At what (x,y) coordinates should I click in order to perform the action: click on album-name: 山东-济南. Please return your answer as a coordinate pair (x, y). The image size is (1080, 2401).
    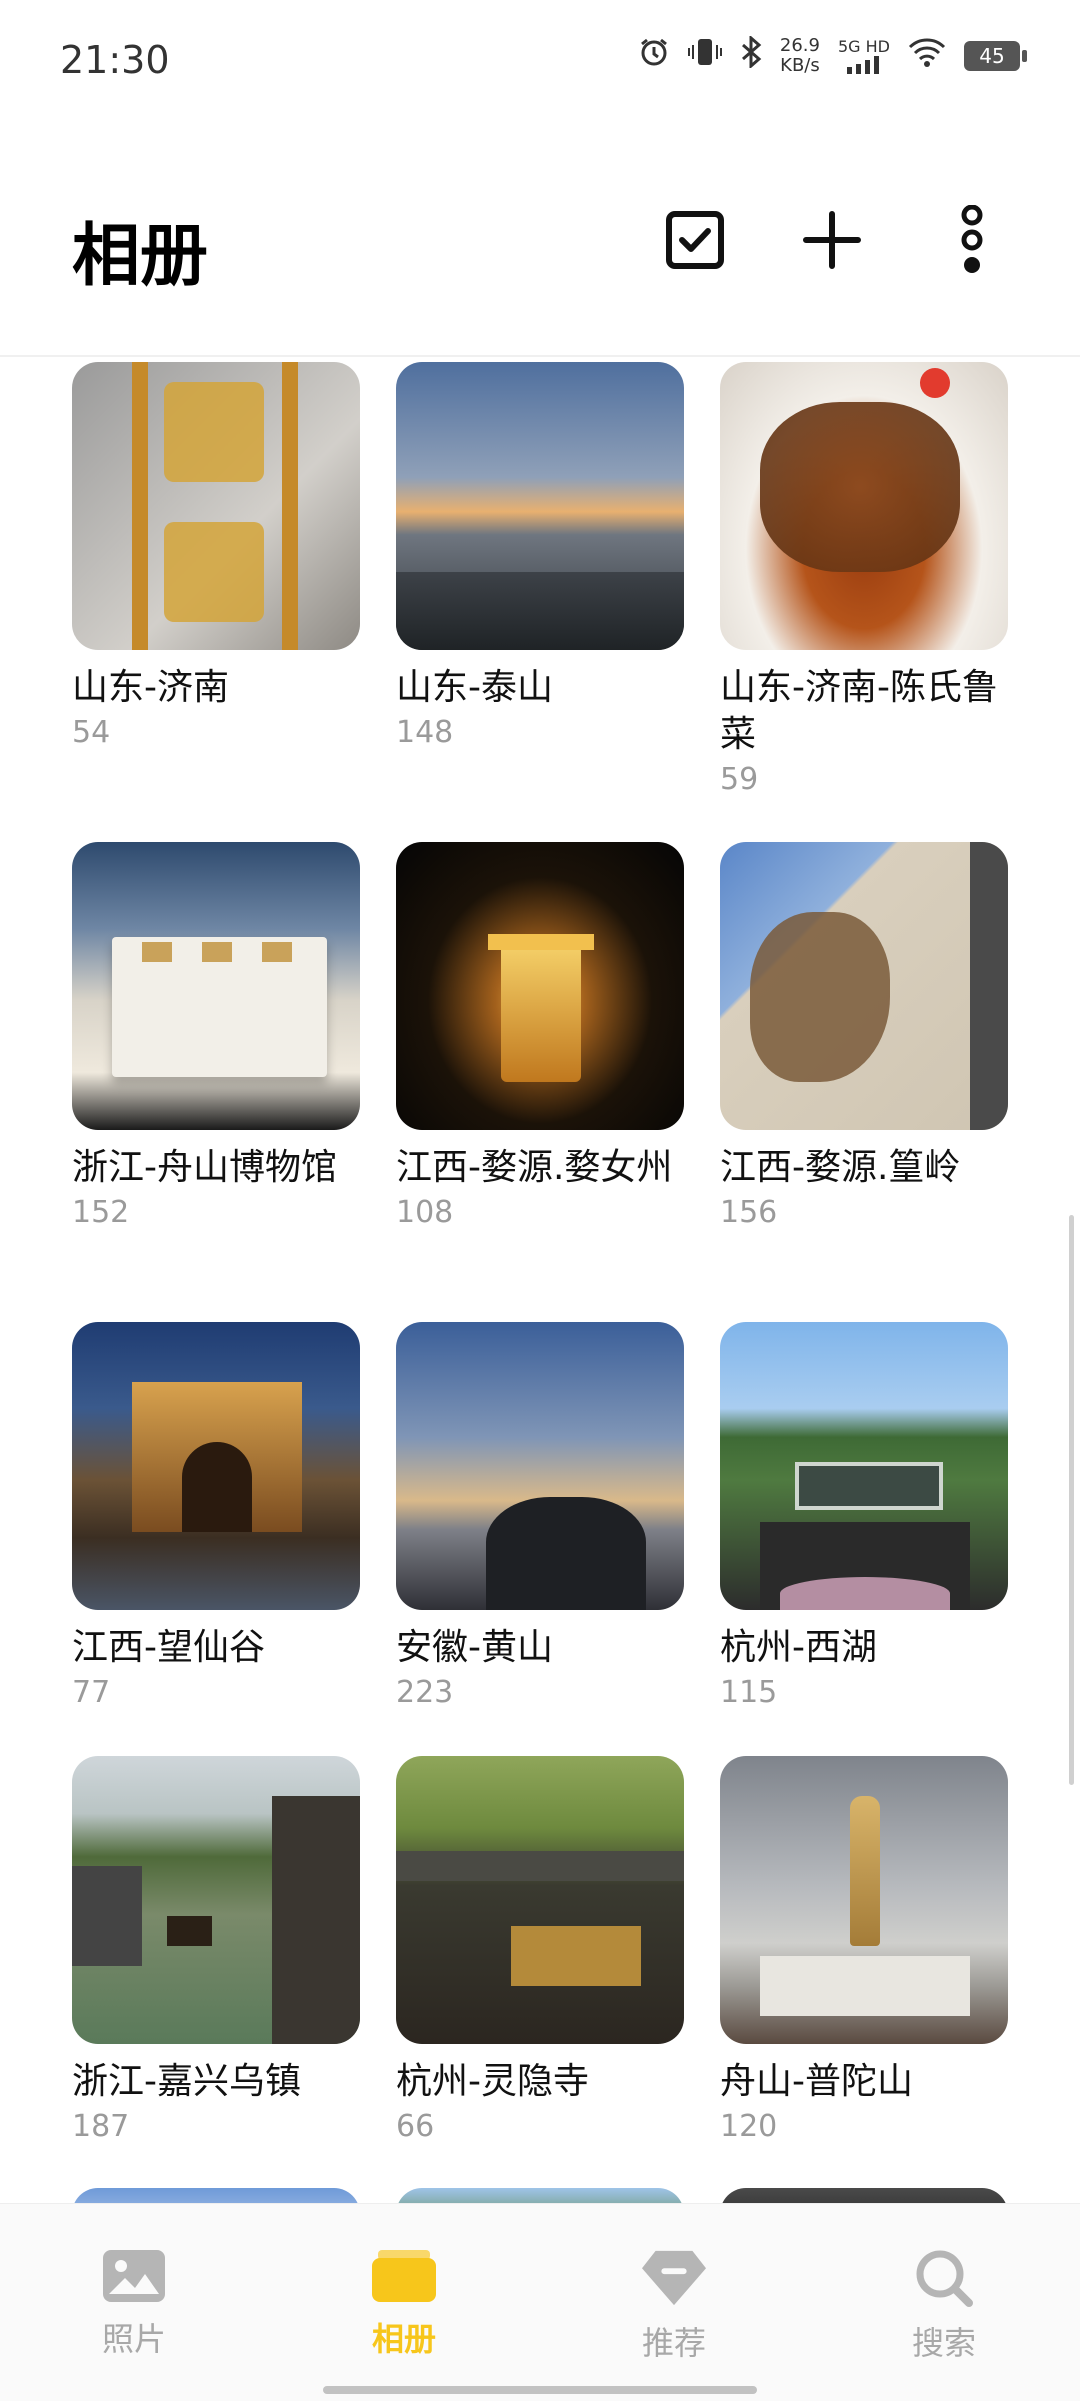
    Looking at the image, I should click on (150, 687).